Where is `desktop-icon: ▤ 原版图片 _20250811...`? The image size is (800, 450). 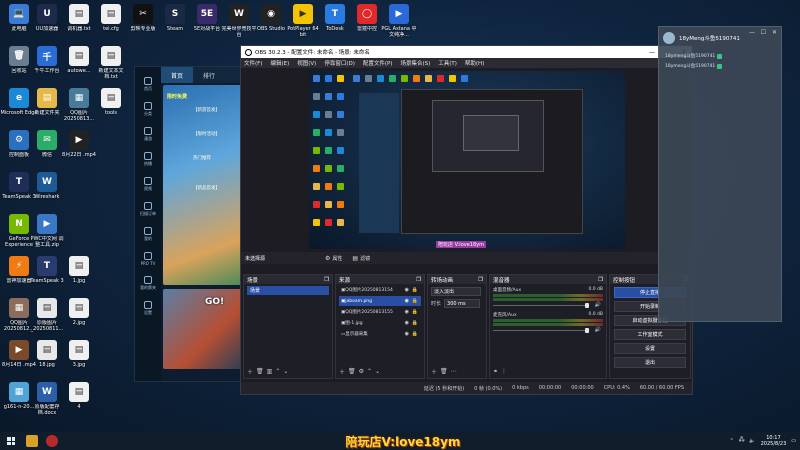 desktop-icon: ▤ 原版图片 _20250811... is located at coordinates (47, 319).